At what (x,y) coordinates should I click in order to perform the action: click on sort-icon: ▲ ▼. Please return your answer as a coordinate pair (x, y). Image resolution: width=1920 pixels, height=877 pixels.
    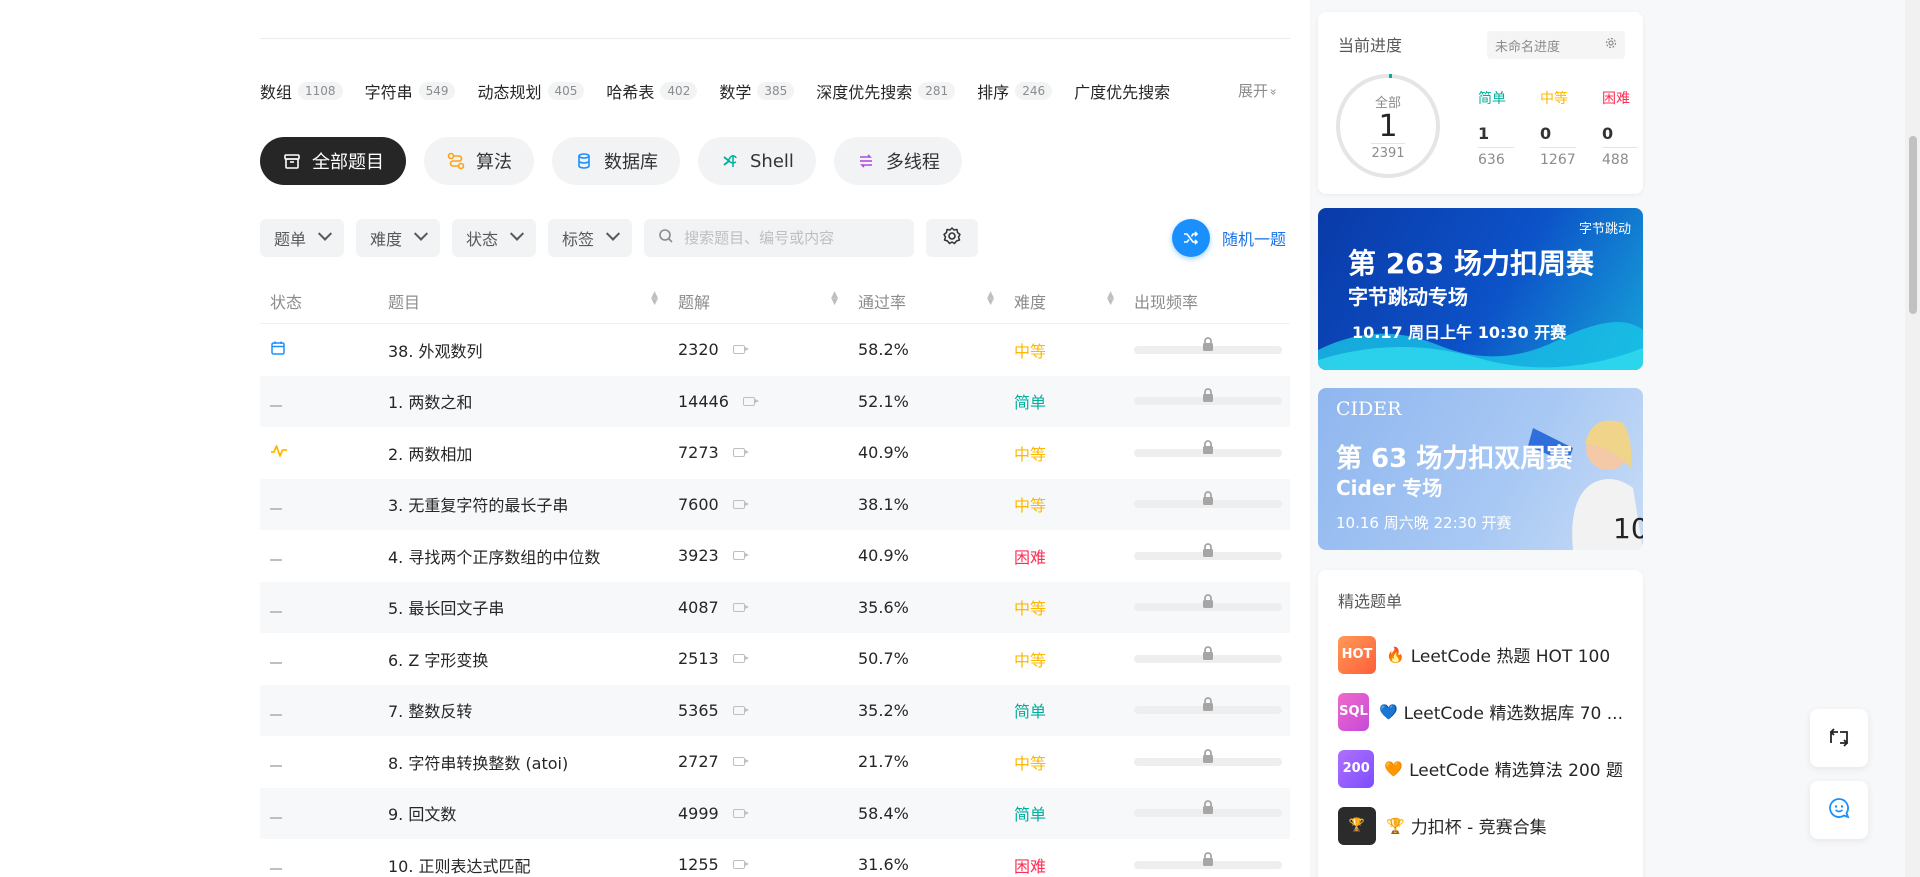
    Looking at the image, I should click on (990, 298).